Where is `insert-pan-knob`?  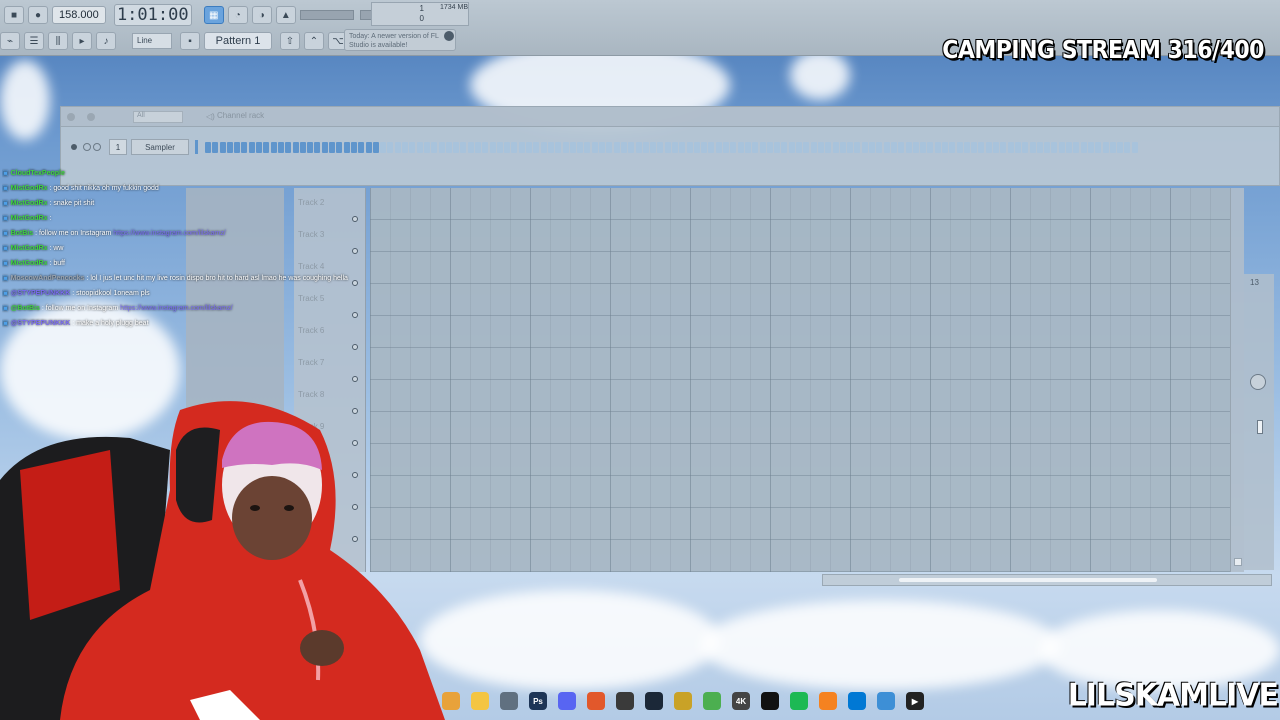
insert-pan-knob is located at coordinates (1258, 382).